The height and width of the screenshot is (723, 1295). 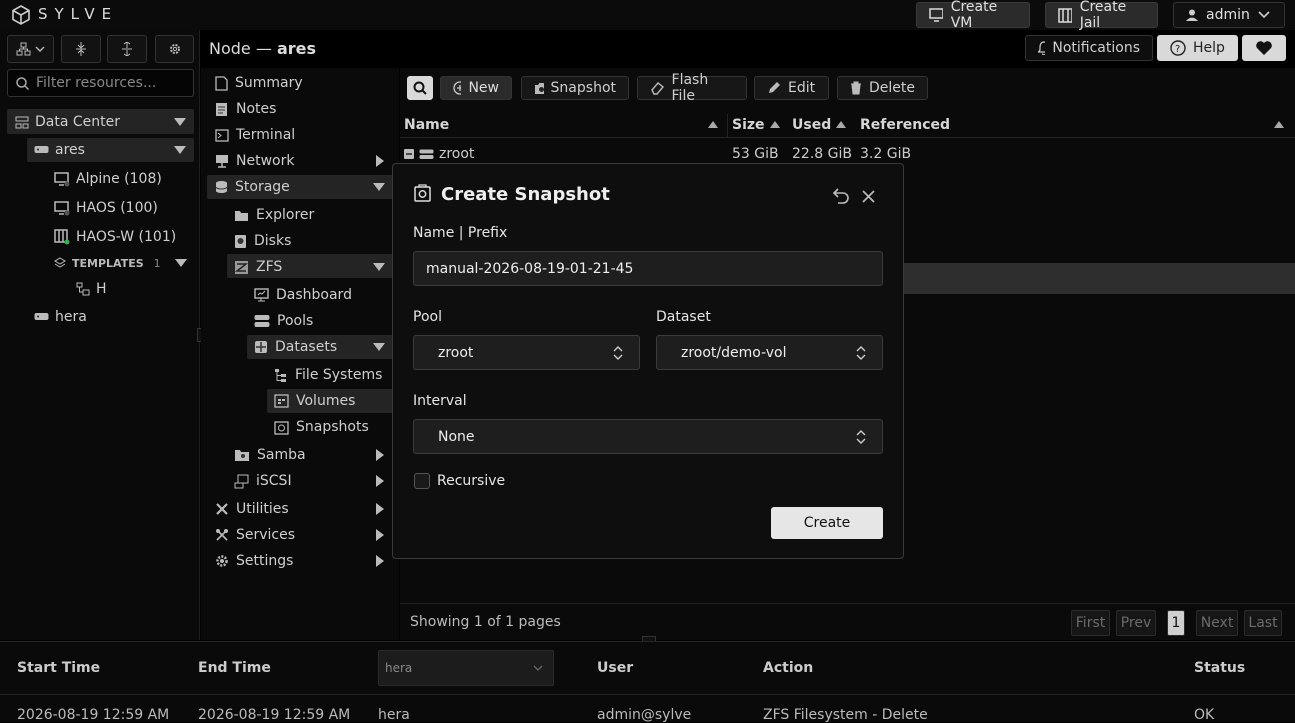 I want to click on settings-button, so click(x=174, y=49).